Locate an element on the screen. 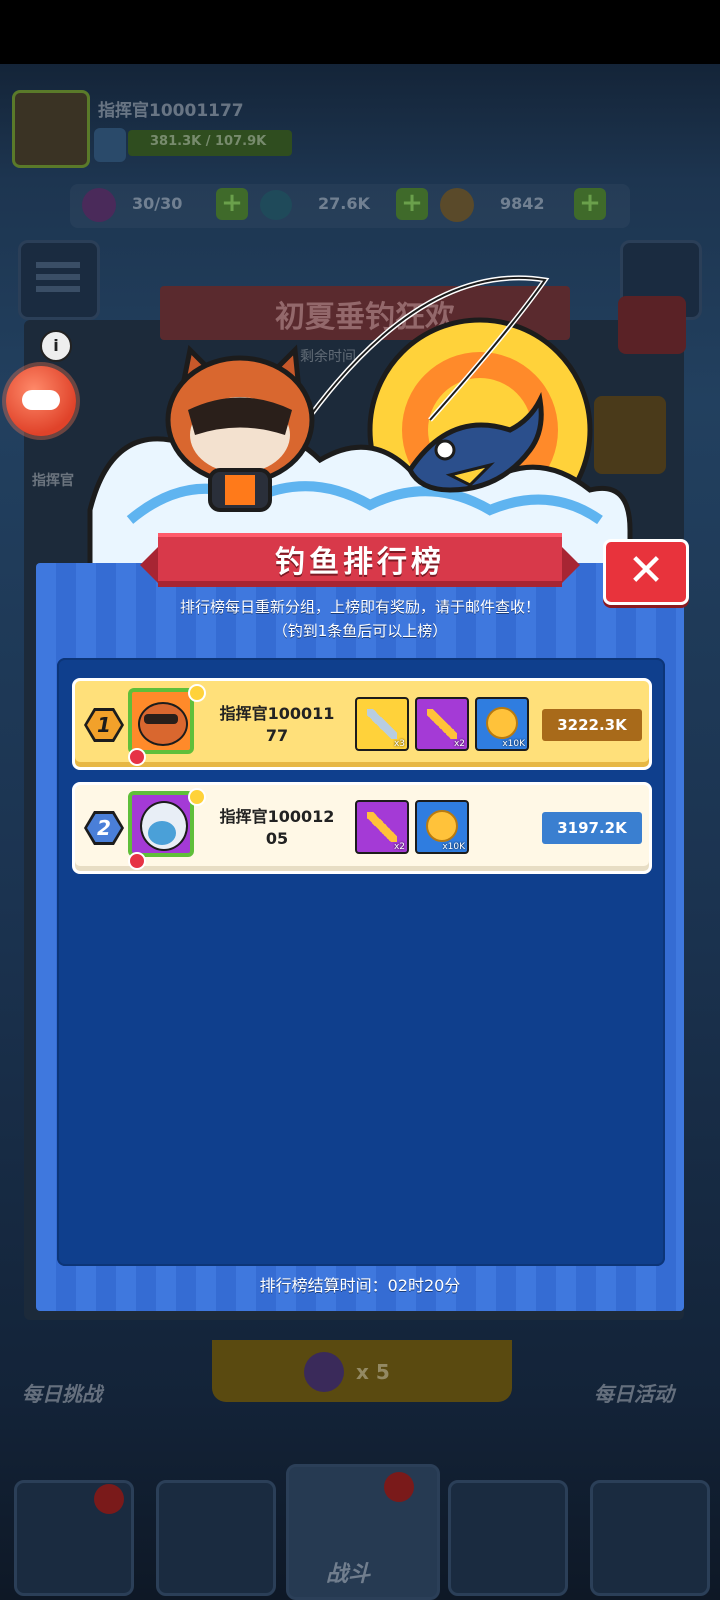  raccoon-avatar is located at coordinates (161, 721).